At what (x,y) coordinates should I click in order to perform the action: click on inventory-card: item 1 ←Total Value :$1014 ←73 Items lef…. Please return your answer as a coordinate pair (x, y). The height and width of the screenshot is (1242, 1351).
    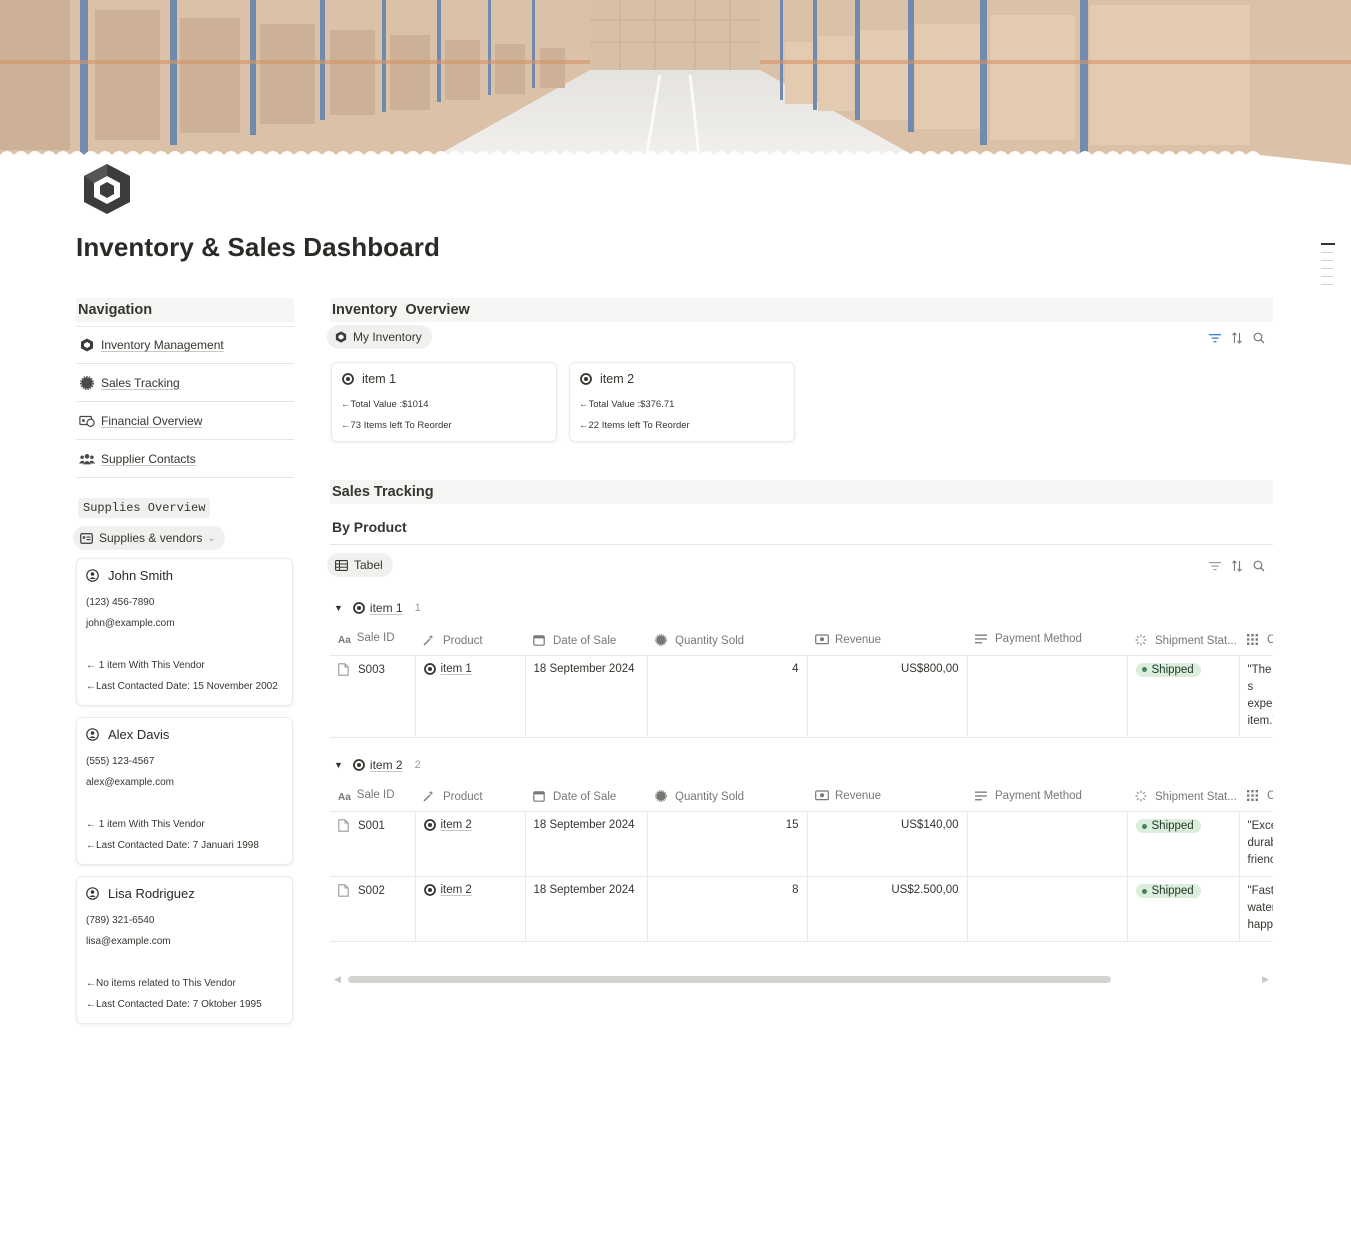
    Looking at the image, I should click on (444, 402).